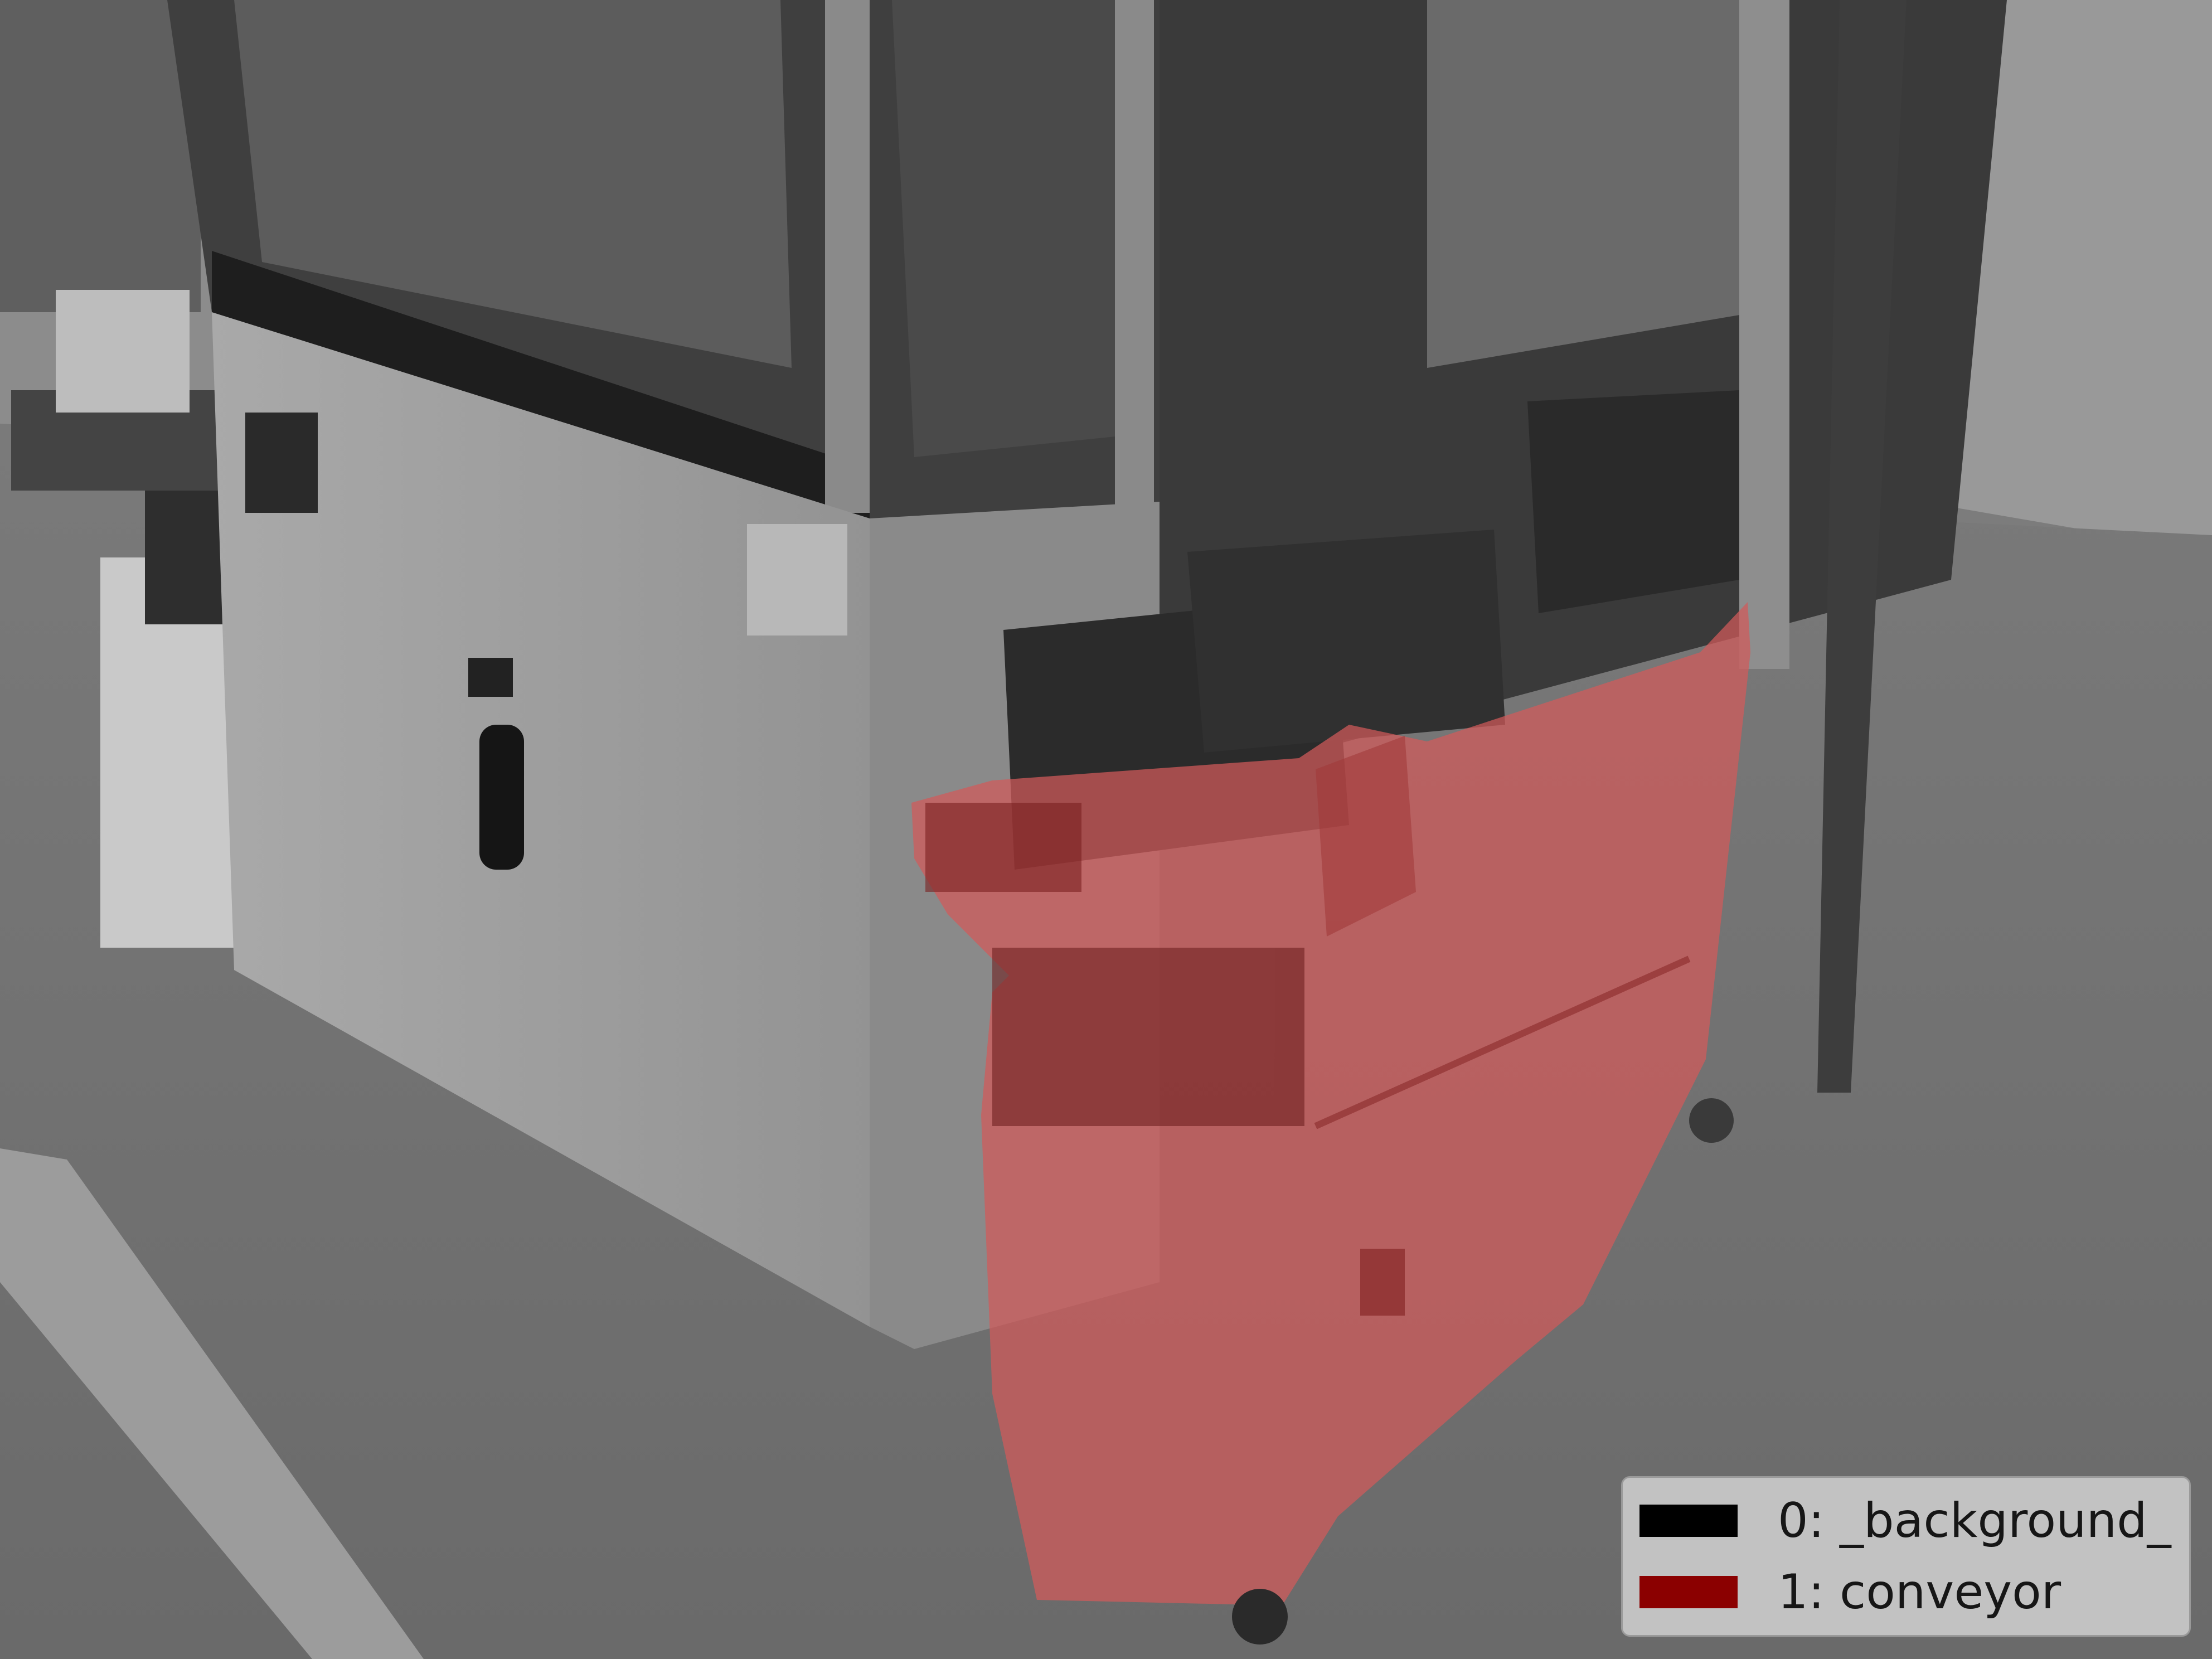 Image resolution: width=2212 pixels, height=1659 pixels. Describe the element at coordinates (1919, 1592) in the screenshot. I see `legend-label: 1: conveyor` at that location.